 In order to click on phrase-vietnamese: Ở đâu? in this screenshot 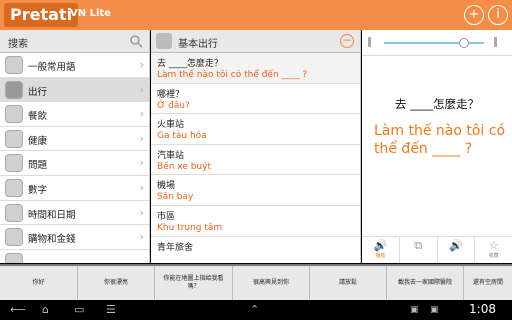, I will do `click(173, 105)`.